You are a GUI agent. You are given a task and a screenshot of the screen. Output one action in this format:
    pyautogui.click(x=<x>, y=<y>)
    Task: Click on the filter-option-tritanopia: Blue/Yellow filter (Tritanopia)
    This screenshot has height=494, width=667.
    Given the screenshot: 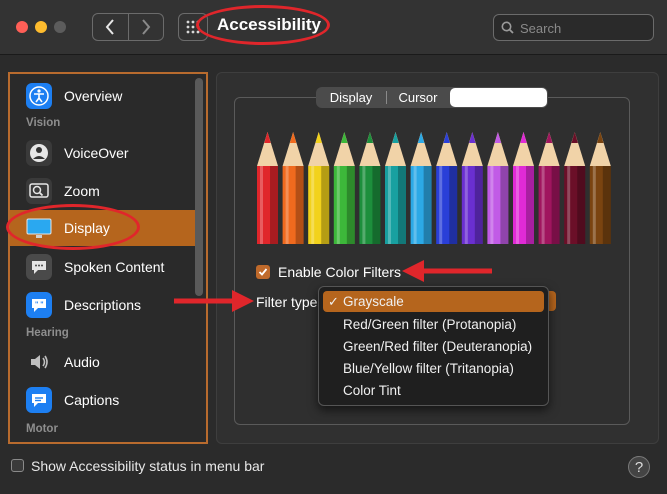 What is the action you would take?
    pyautogui.click(x=433, y=368)
    